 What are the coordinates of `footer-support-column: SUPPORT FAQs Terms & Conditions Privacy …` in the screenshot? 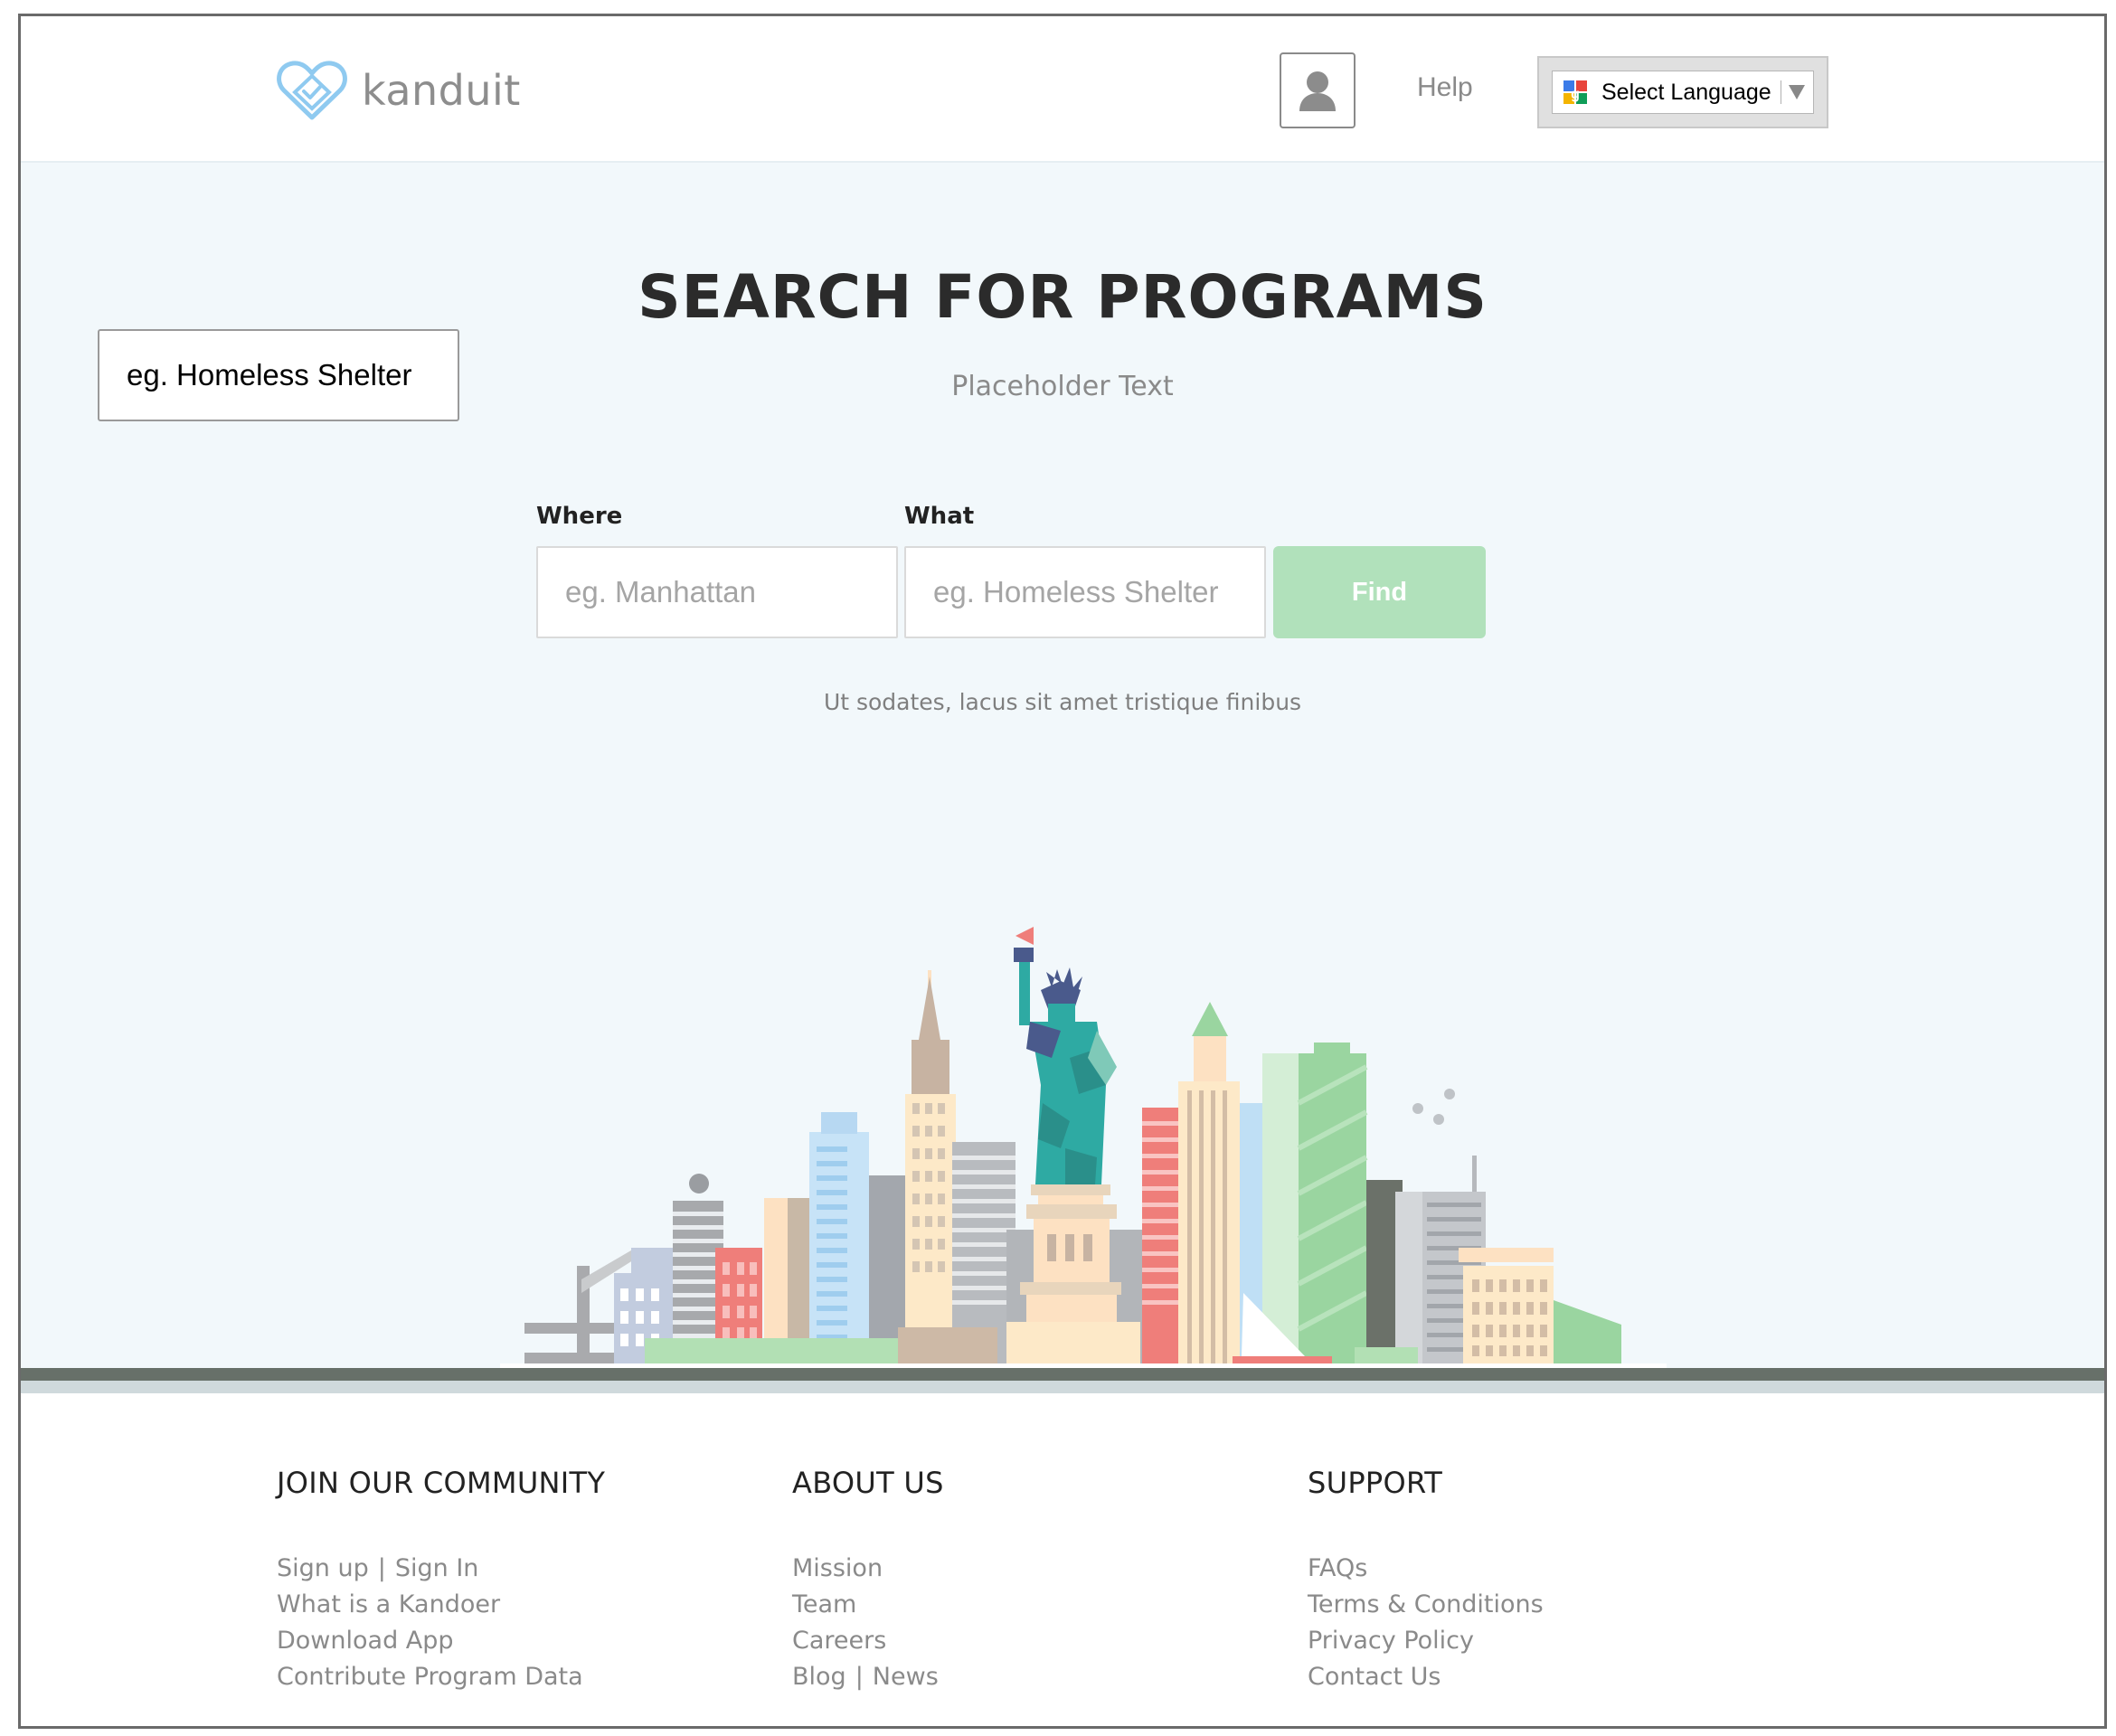 It's located at (1426, 1581).